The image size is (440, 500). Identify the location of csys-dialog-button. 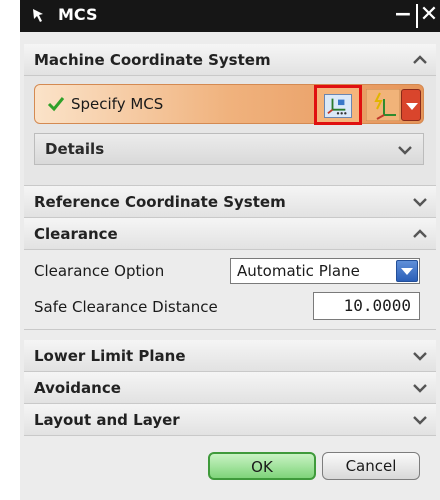
(338, 105).